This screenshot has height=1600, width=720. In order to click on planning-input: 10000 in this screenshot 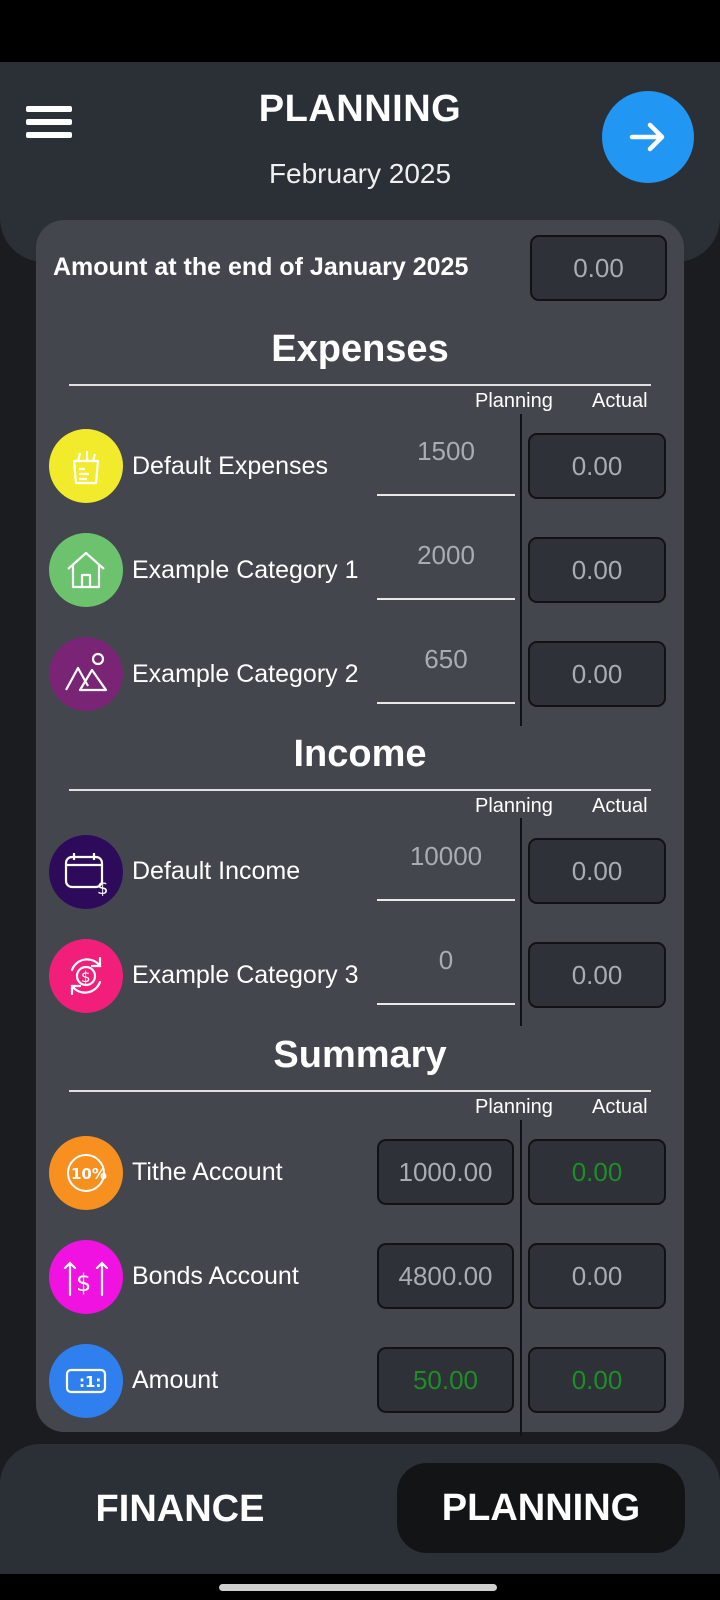, I will do `click(446, 868)`.